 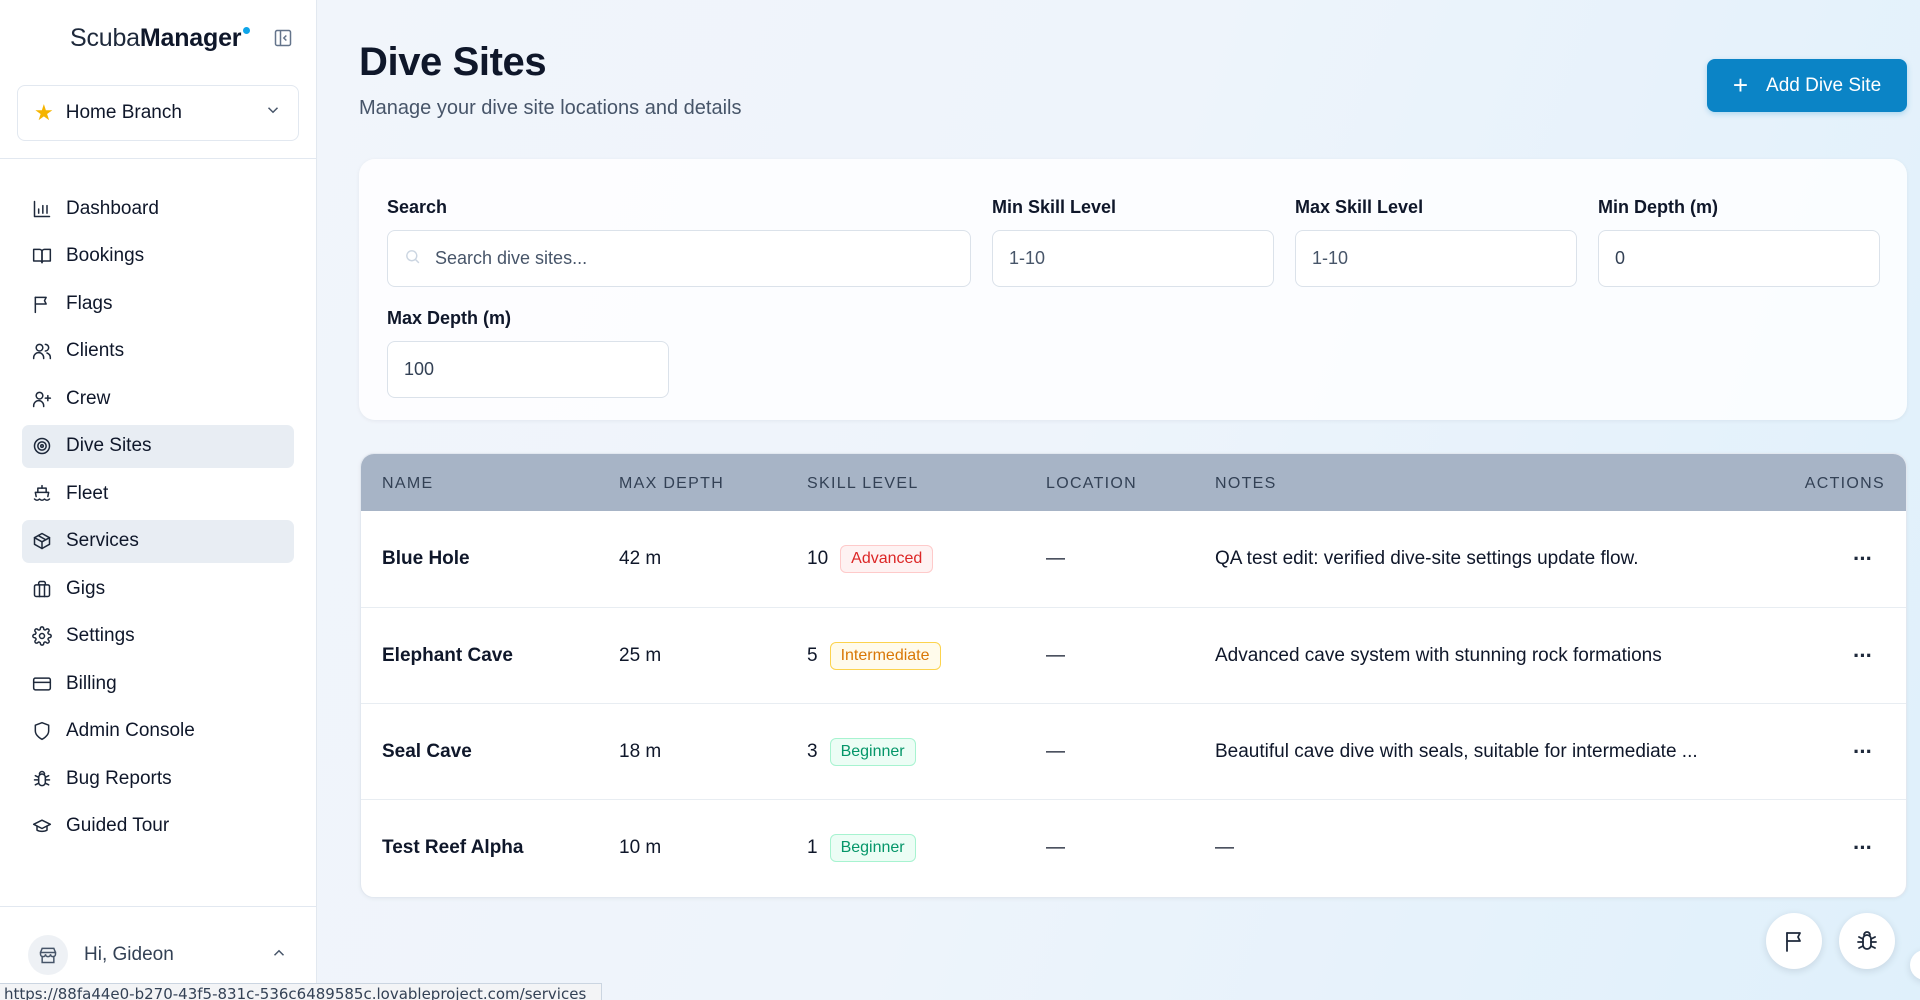 I want to click on cell-notes: —, so click(x=1224, y=847).